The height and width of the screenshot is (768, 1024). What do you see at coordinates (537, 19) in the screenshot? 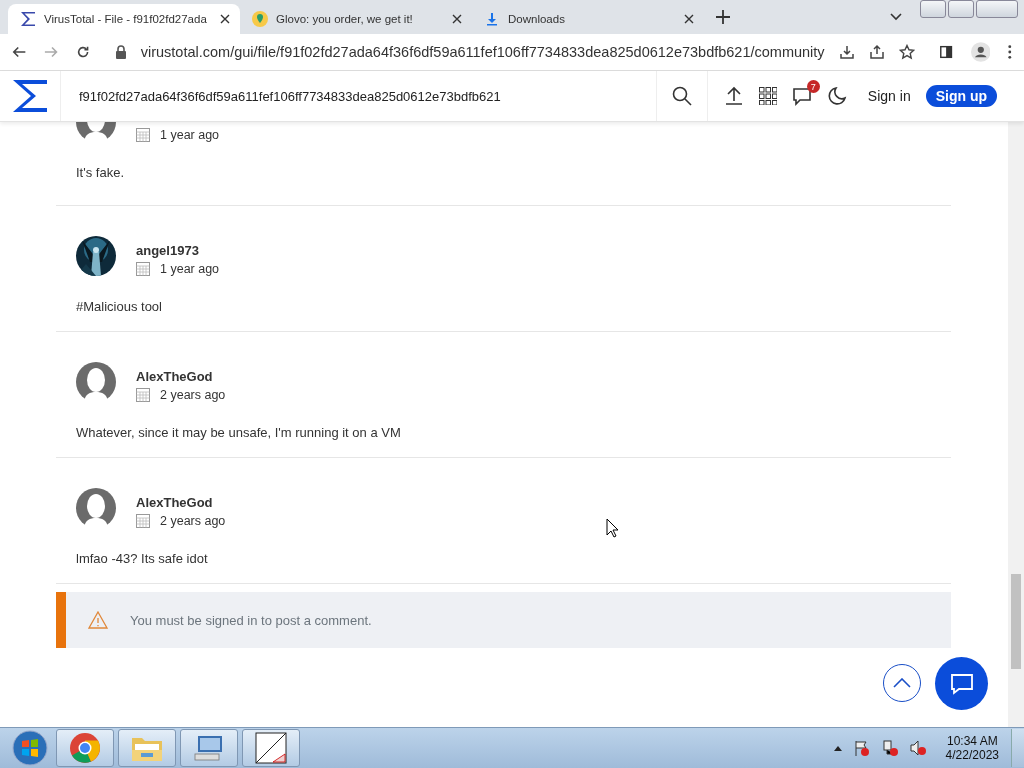
I see `tab-title: Downloads` at bounding box center [537, 19].